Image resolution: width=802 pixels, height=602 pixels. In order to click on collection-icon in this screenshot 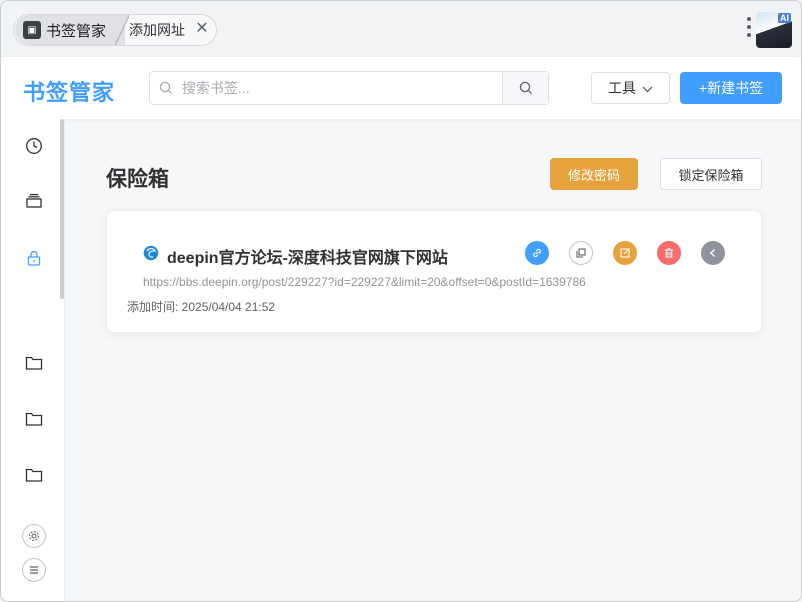, I will do `click(34, 200)`.